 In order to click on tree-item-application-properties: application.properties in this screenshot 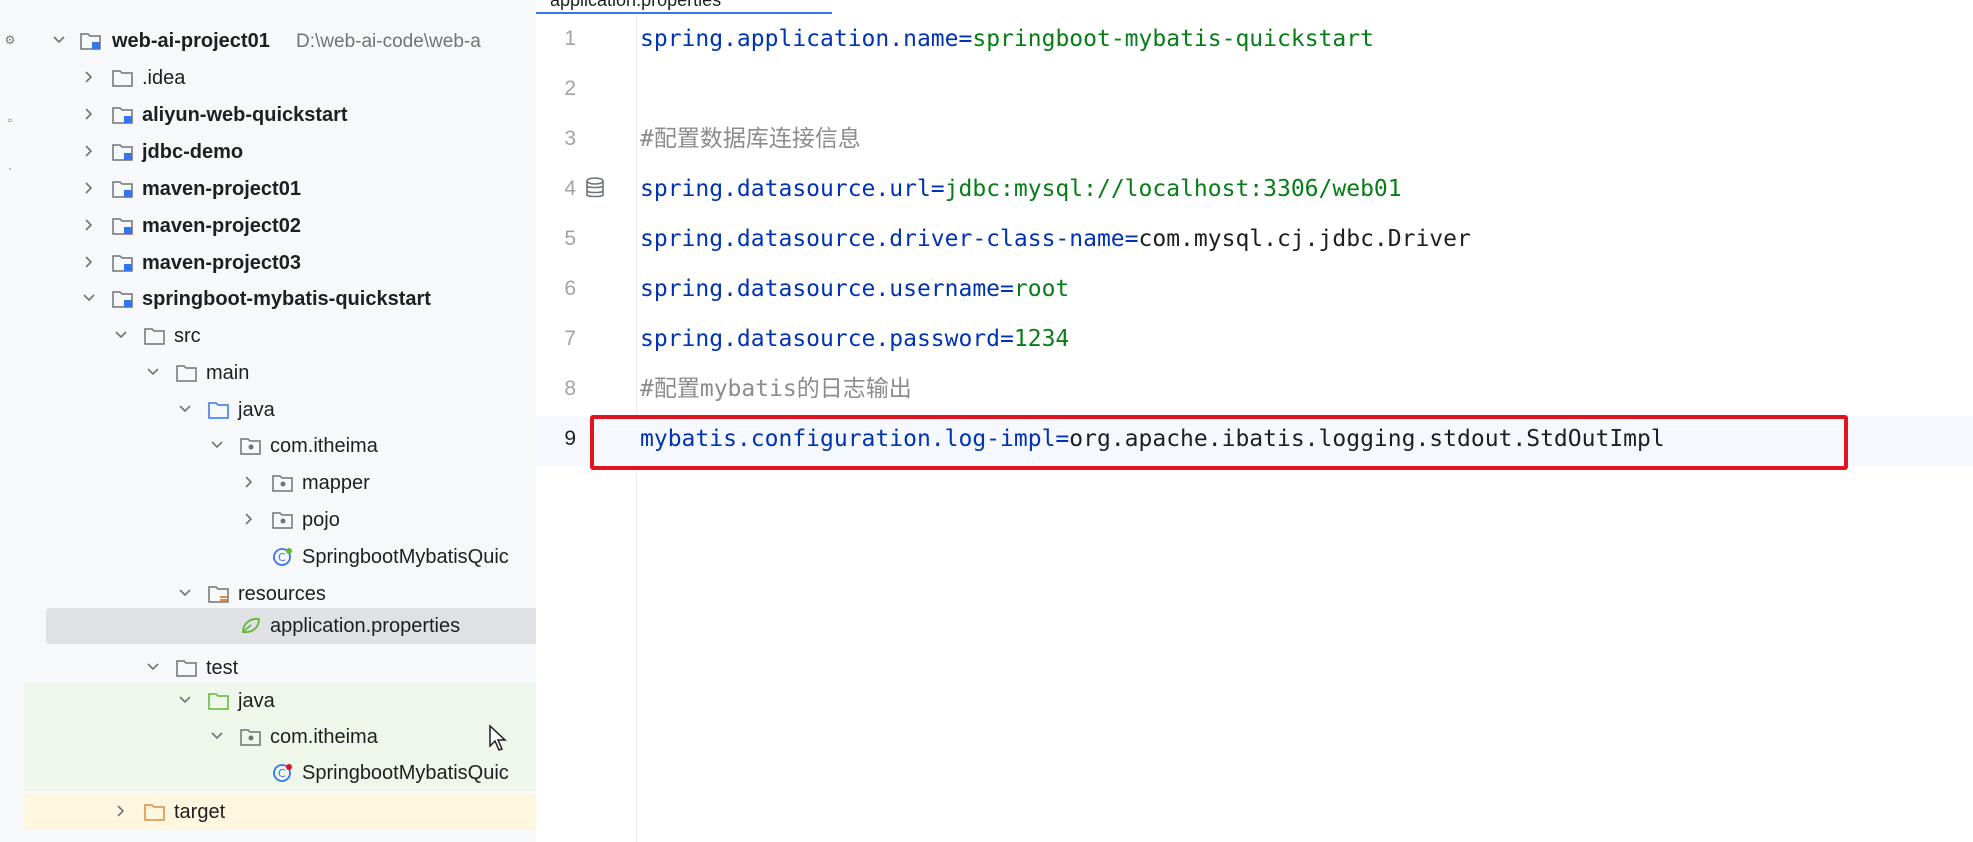, I will do `click(291, 626)`.